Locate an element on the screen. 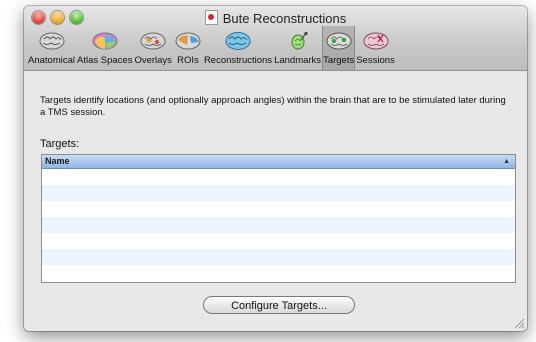  targets-label: Targets: is located at coordinates (60, 144).